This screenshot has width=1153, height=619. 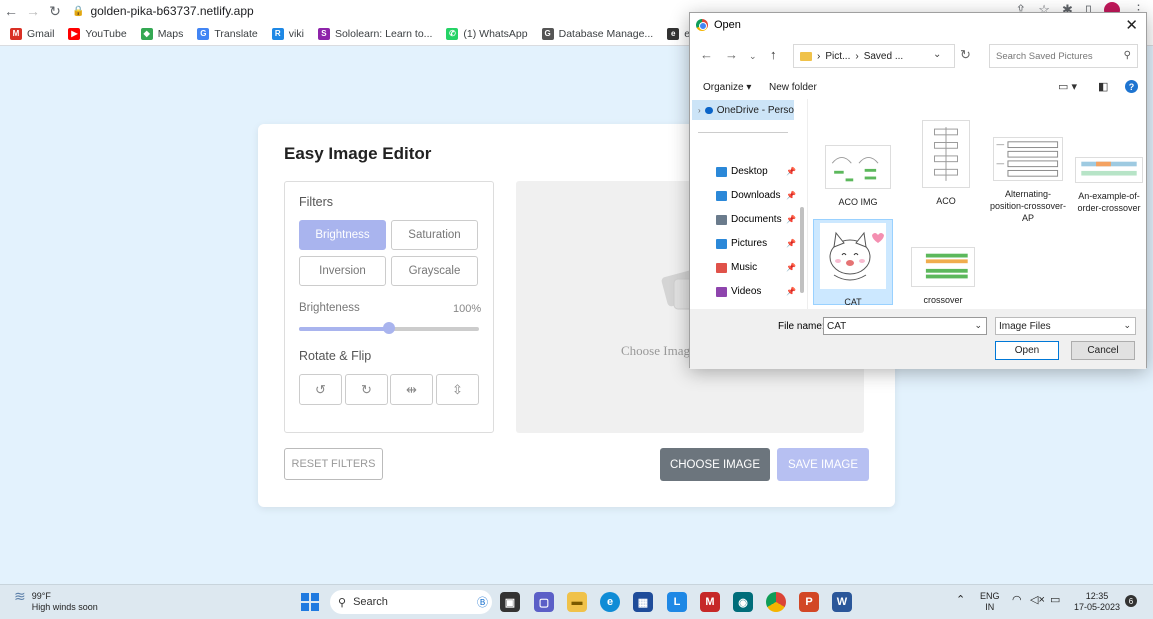 What do you see at coordinates (749, 219) in the screenshot?
I see `tree-item-documents: Documents` at bounding box center [749, 219].